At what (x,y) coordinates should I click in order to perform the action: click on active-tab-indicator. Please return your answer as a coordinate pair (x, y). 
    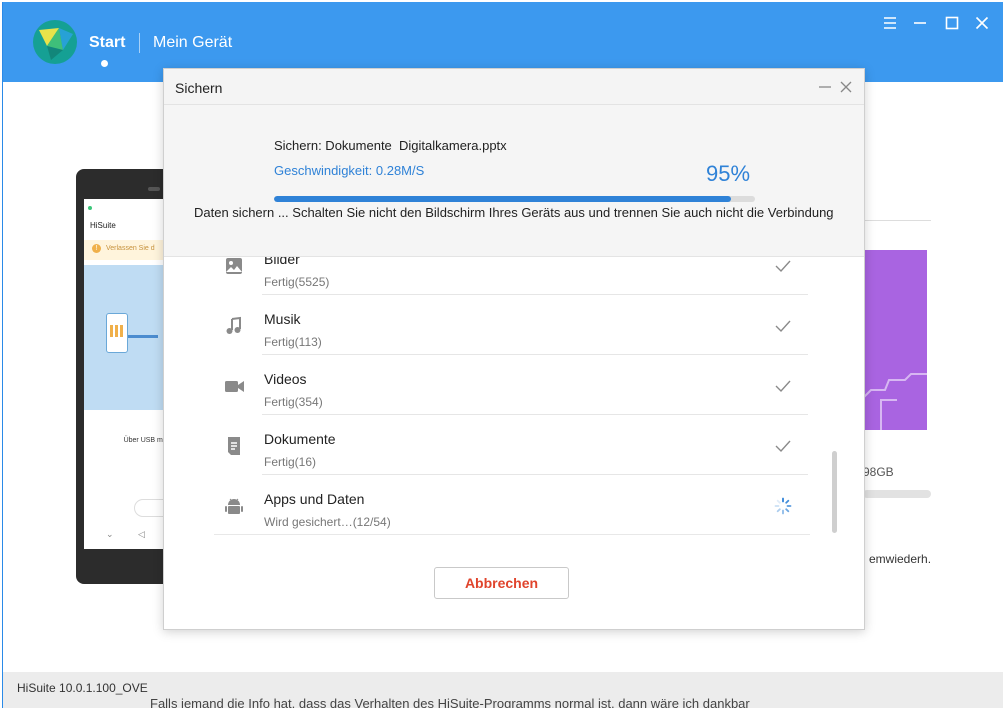
    Looking at the image, I should click on (104, 63).